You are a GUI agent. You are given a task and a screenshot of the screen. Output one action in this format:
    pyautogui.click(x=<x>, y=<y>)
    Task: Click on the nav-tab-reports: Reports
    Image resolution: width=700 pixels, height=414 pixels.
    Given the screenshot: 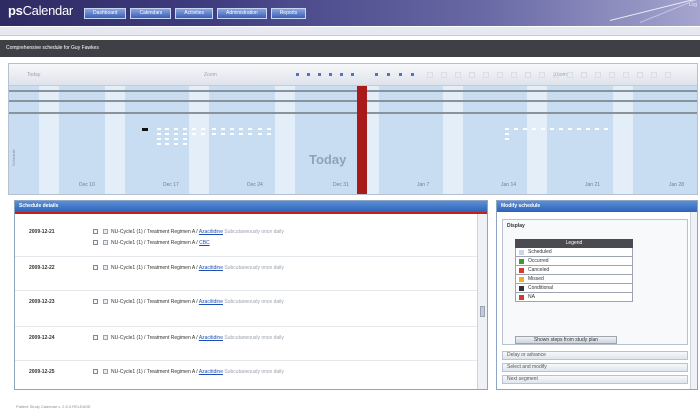 What is the action you would take?
    pyautogui.click(x=288, y=13)
    